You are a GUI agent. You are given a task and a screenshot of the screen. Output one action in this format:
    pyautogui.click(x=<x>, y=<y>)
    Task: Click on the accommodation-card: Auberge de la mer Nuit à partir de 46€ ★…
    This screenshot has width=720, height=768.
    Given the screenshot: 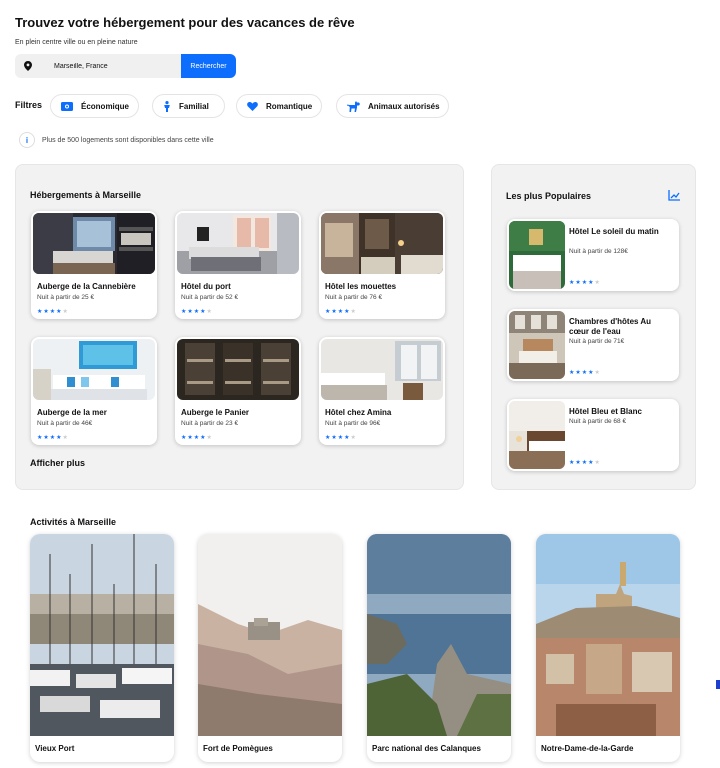 What is the action you would take?
    pyautogui.click(x=94, y=391)
    